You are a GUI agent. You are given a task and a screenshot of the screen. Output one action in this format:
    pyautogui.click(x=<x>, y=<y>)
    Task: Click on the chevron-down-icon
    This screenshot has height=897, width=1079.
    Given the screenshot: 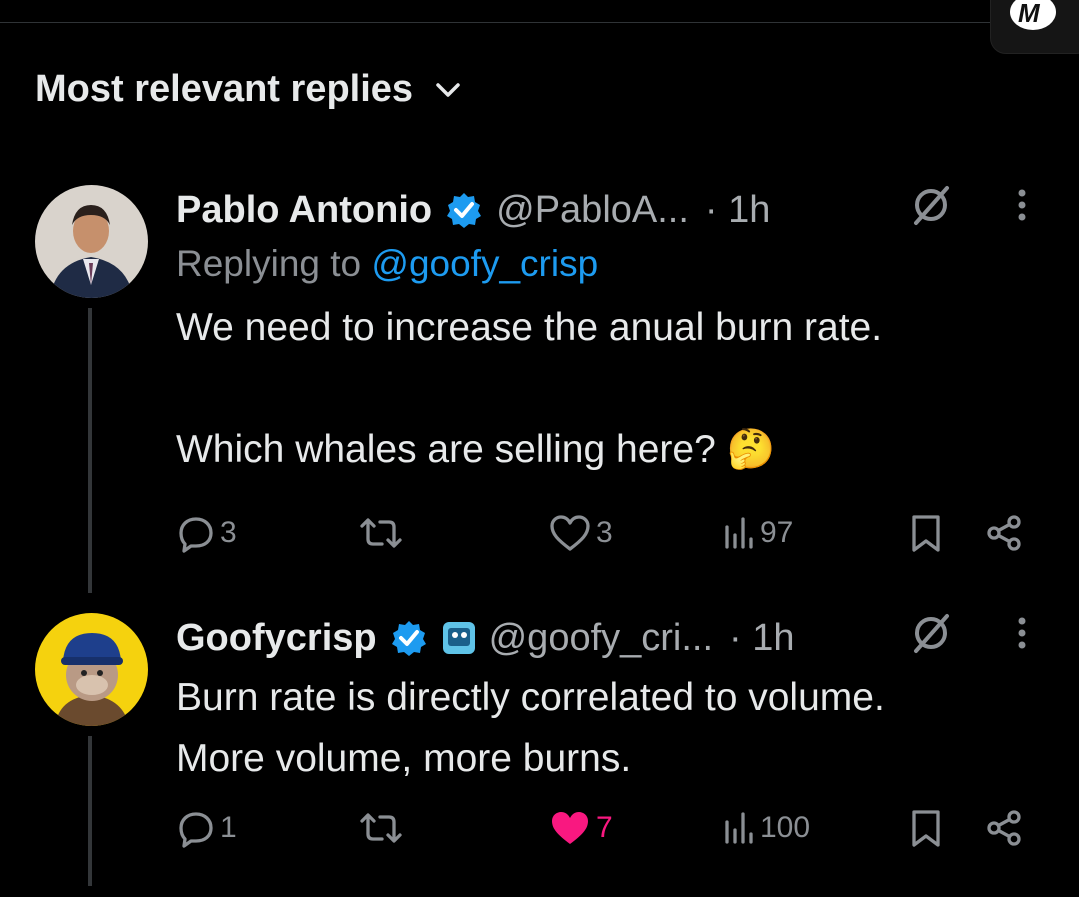 What is the action you would take?
    pyautogui.click(x=448, y=89)
    